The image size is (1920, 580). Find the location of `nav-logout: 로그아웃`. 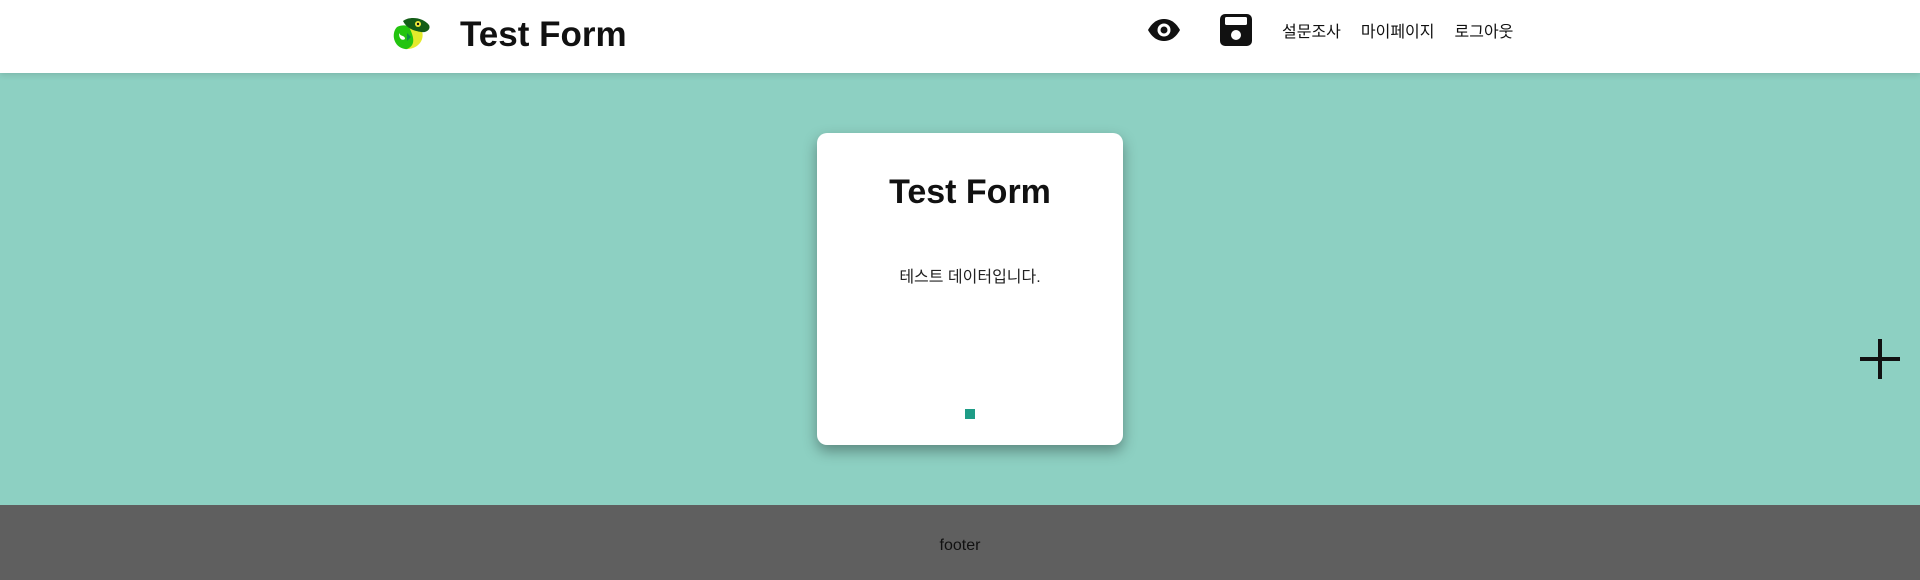

nav-logout: 로그아웃 is located at coordinates (1484, 33).